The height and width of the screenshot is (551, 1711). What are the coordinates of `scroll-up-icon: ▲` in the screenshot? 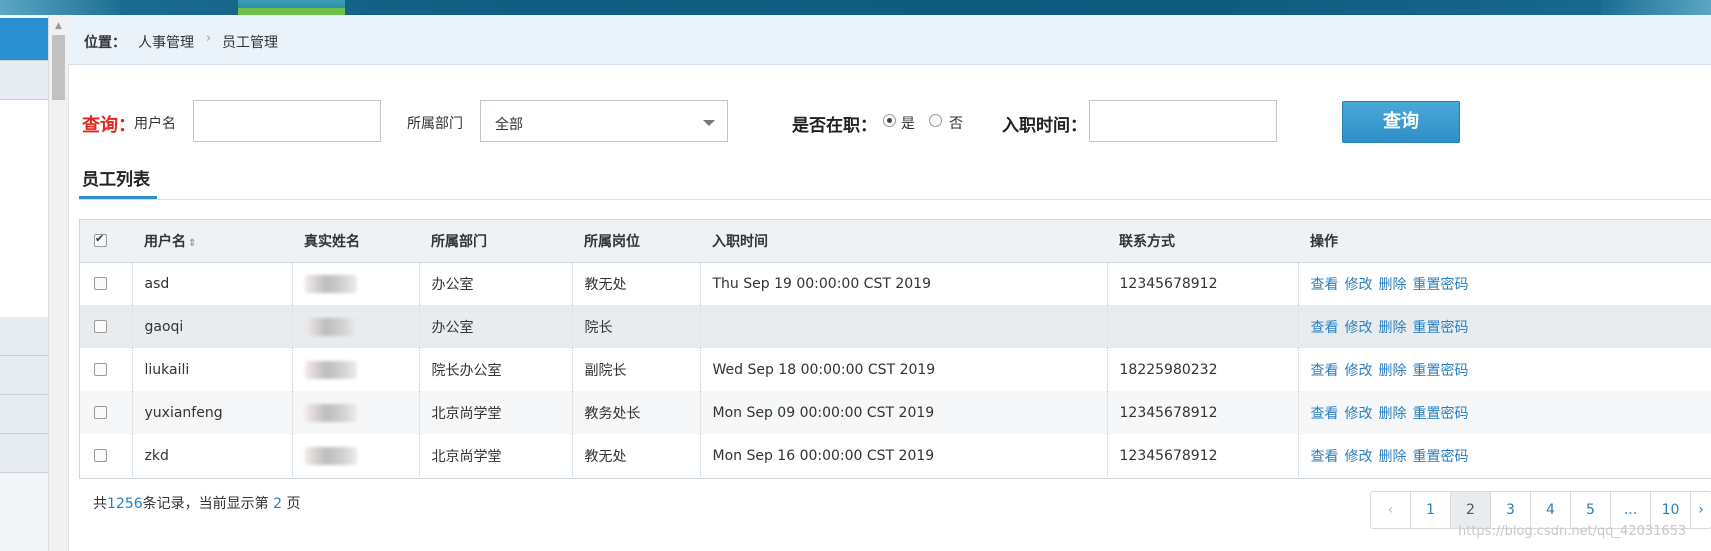 It's located at (58, 26).